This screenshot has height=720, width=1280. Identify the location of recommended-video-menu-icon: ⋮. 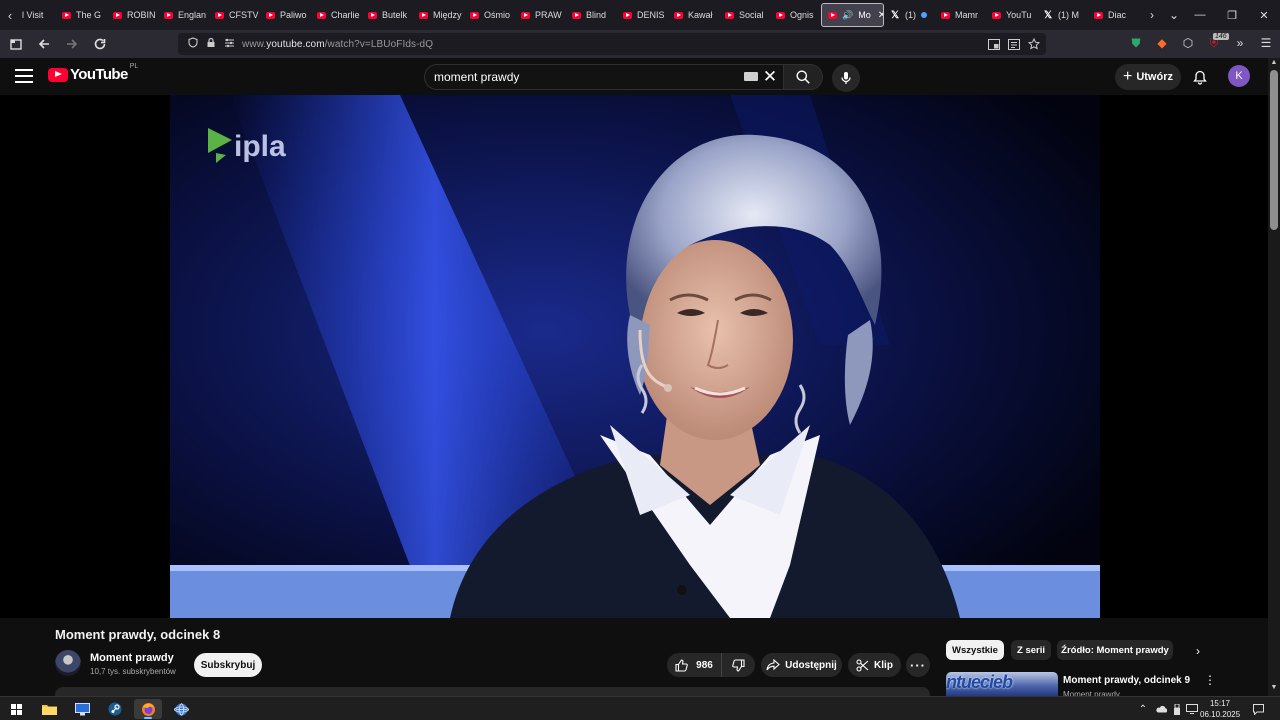
(1210, 681).